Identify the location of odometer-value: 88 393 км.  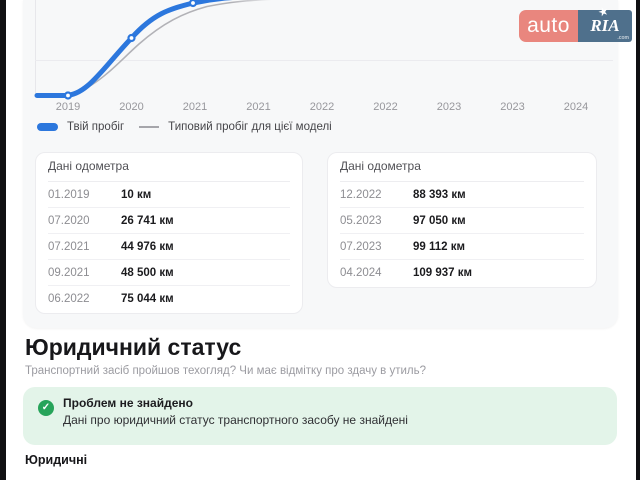
(439, 195).